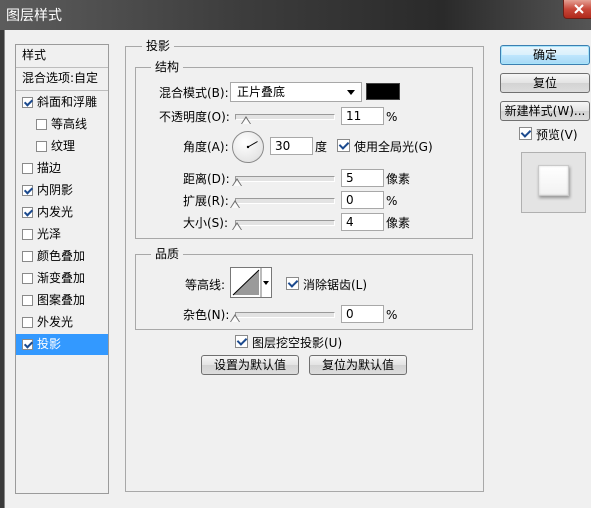  I want to click on sidebar-item-drop-shadow: 投影, so click(62, 344).